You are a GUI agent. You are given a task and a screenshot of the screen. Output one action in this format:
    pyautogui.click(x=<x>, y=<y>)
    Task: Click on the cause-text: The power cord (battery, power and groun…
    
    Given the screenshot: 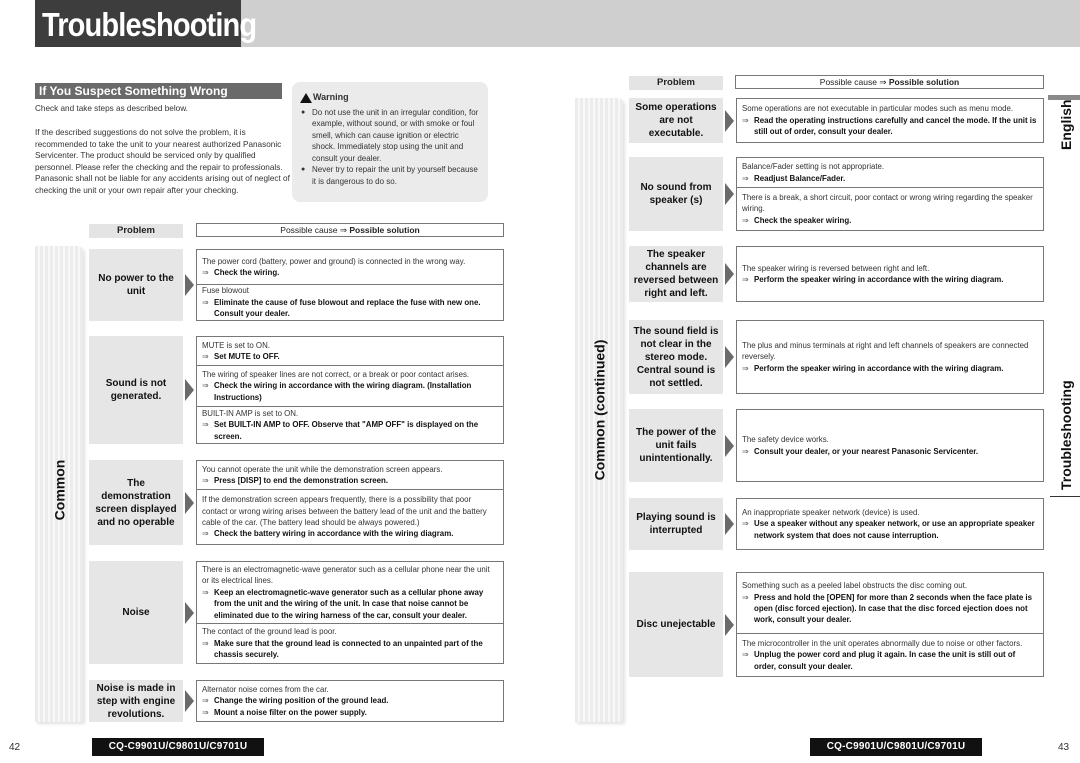 What is the action you would take?
    pyautogui.click(x=334, y=261)
    